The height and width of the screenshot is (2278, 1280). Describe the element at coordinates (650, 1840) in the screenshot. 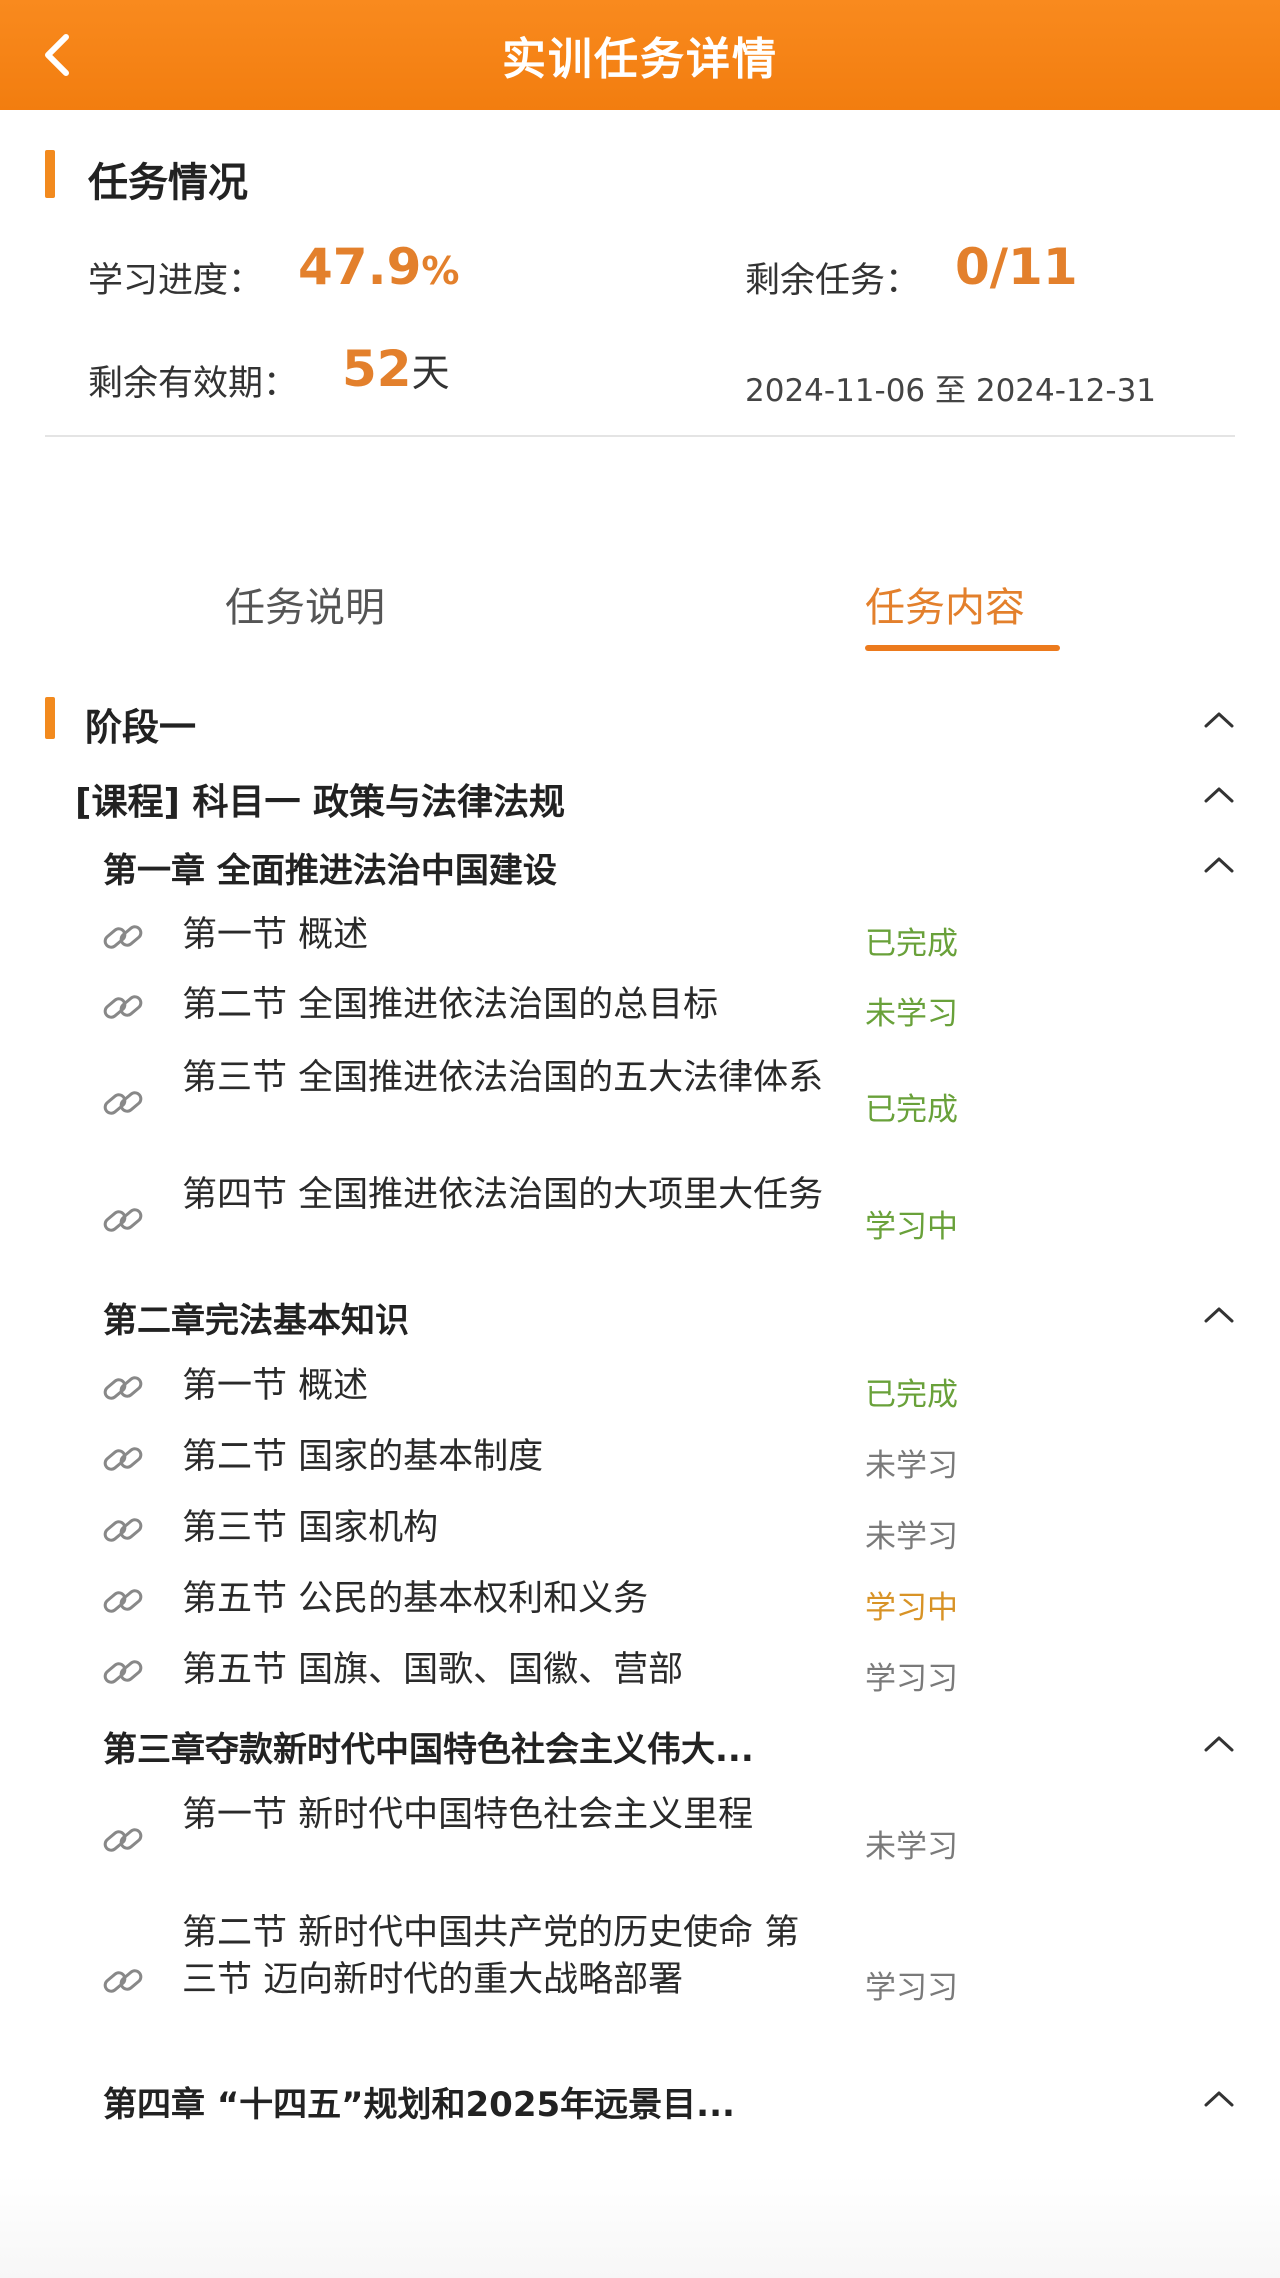

I see `section-item: 第一节 新时代中国特色社会主义里程 未学习` at that location.